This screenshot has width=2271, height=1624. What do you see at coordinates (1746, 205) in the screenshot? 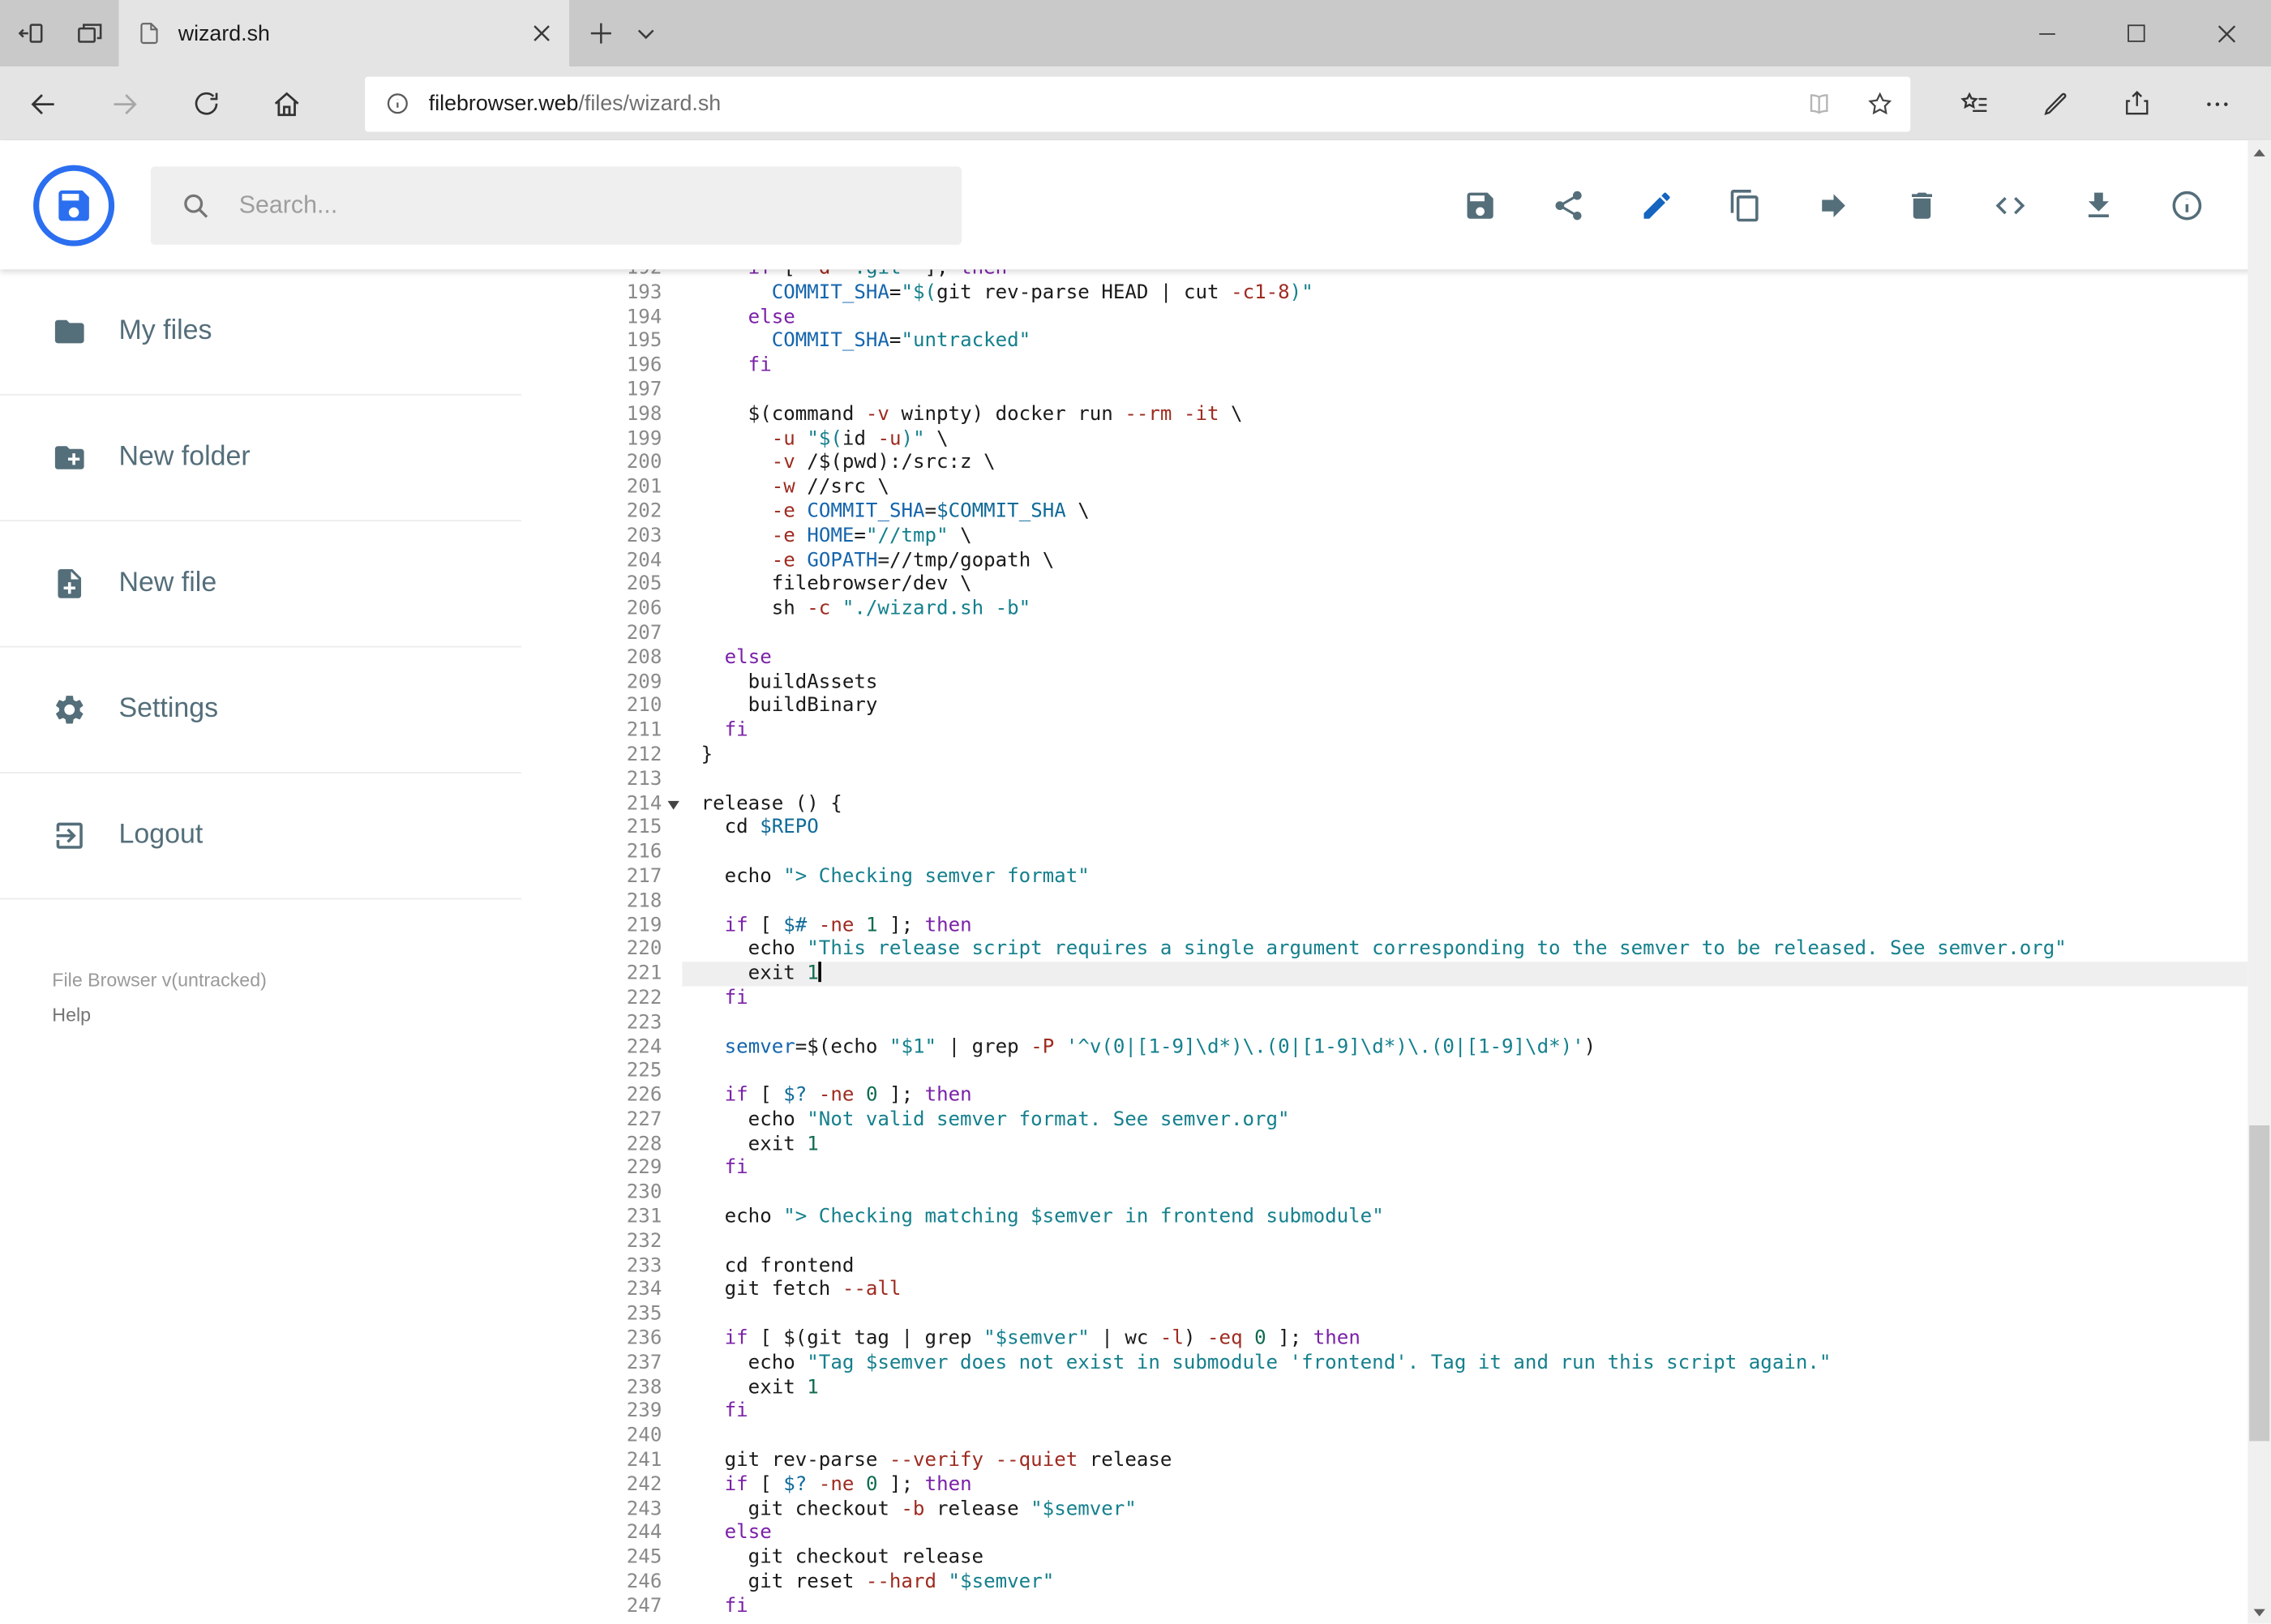
I see `copy-icon` at bounding box center [1746, 205].